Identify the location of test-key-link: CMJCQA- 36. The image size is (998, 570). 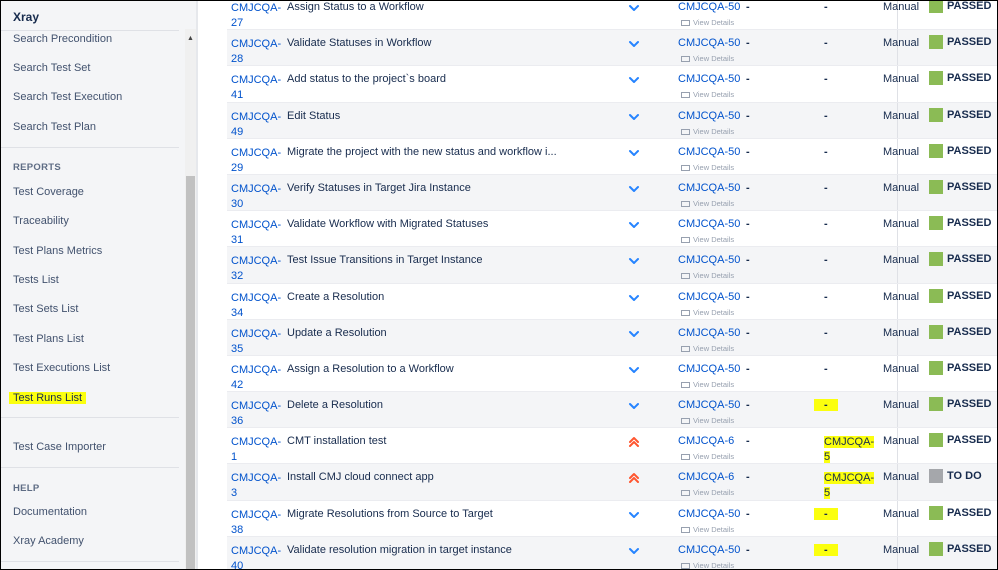
(257, 414).